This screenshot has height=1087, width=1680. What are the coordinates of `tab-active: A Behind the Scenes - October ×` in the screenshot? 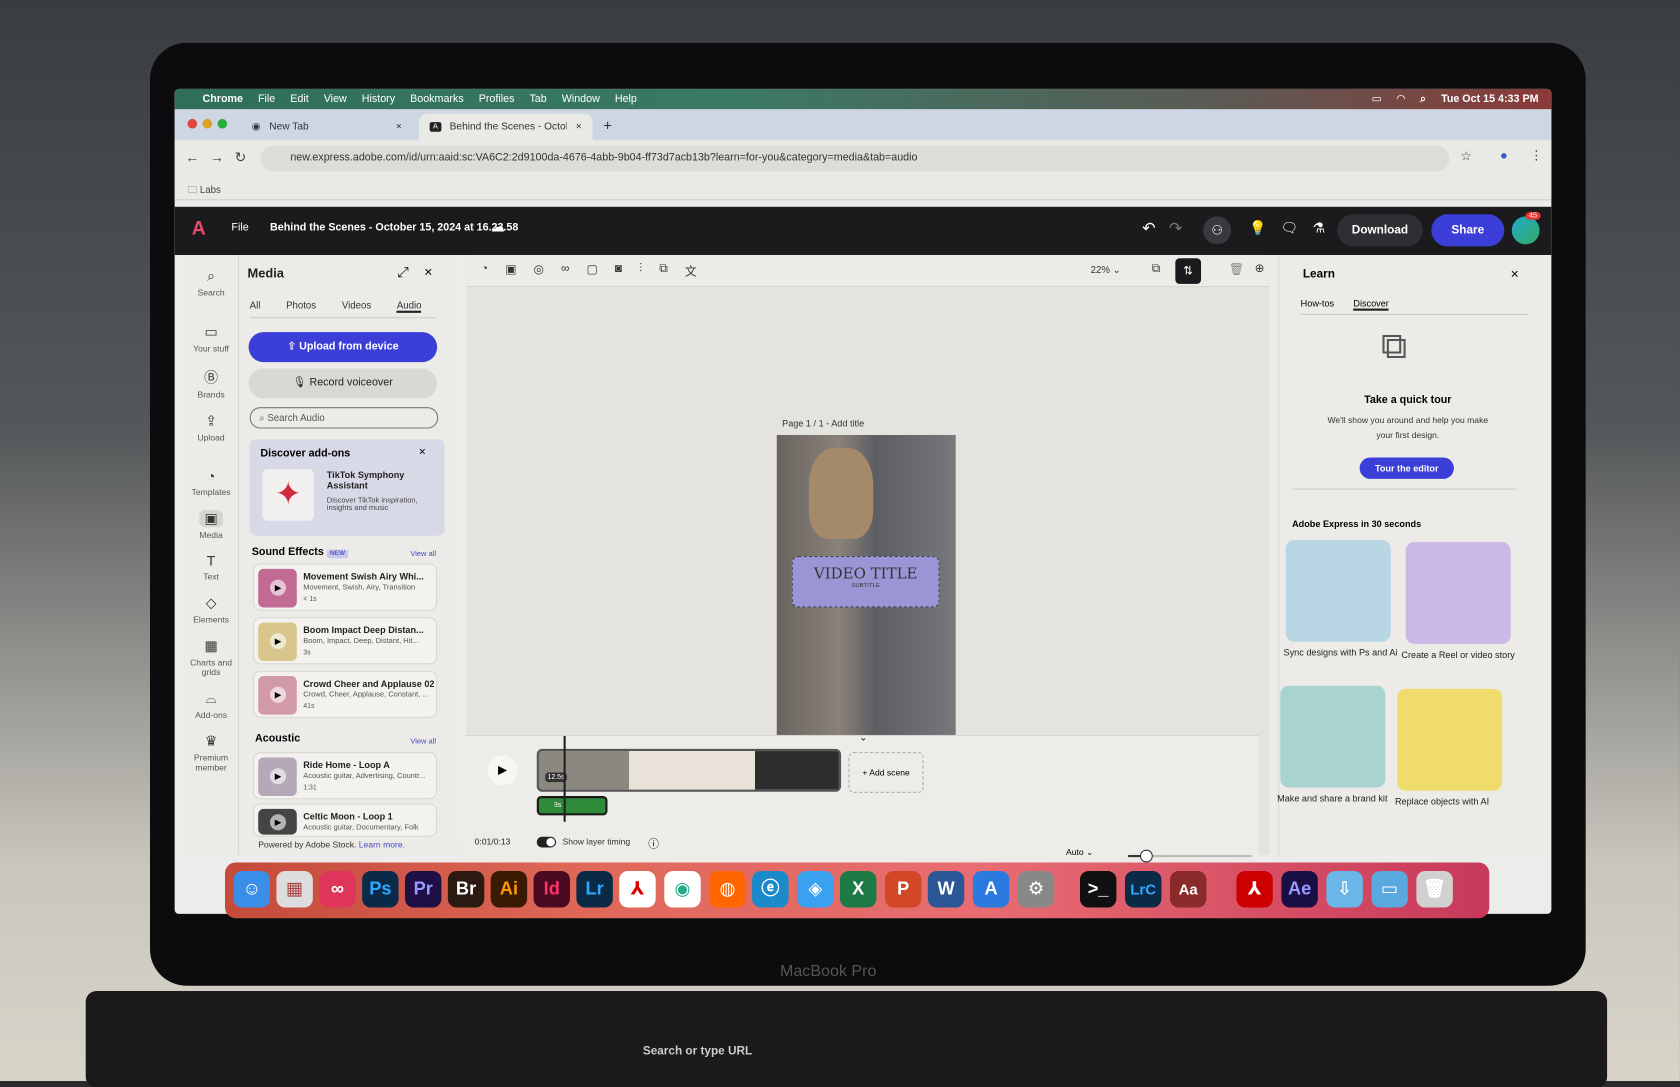 It's located at (505, 127).